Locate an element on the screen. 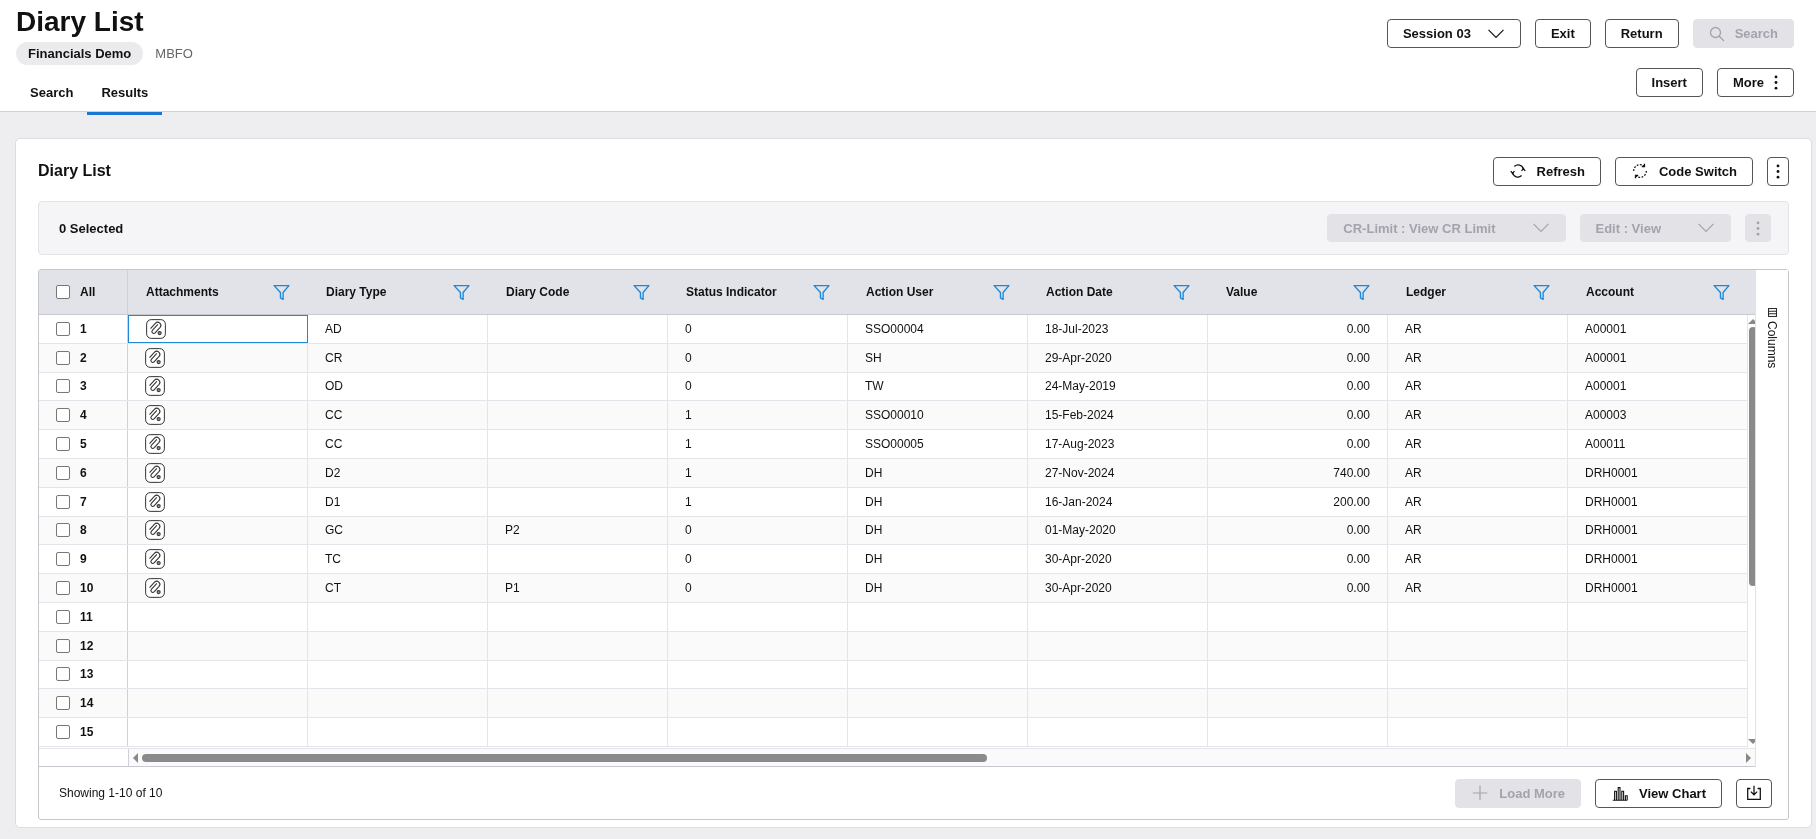  column-header: Diary Type is located at coordinates (356, 292).